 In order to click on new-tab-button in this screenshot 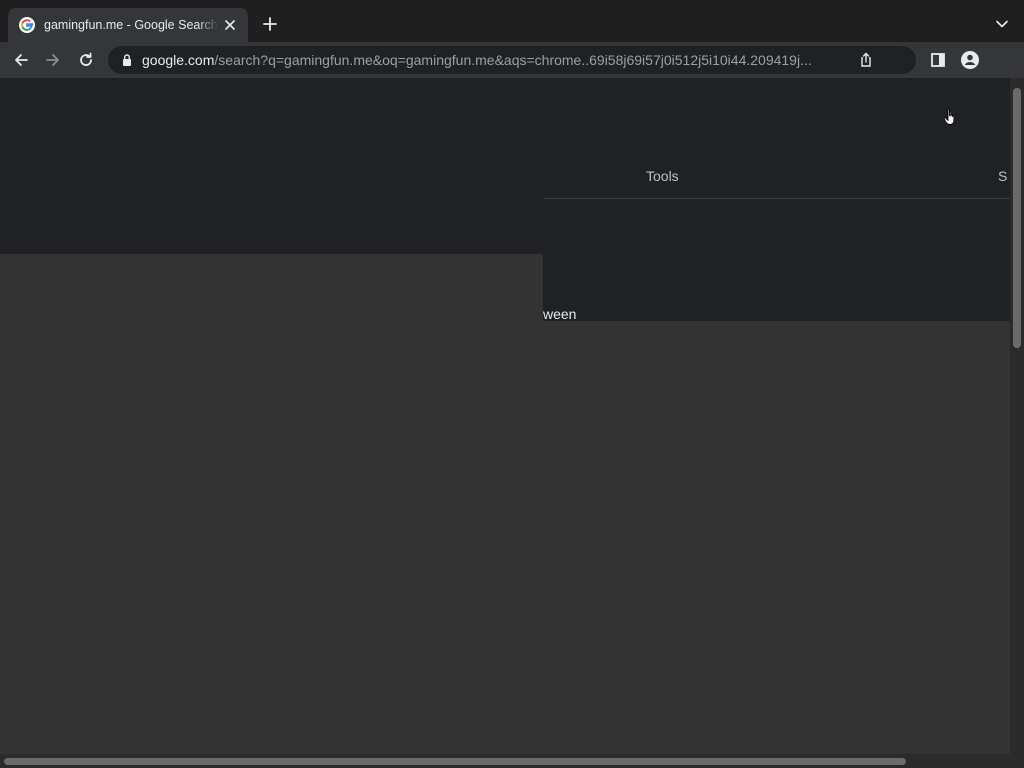, I will do `click(270, 24)`.